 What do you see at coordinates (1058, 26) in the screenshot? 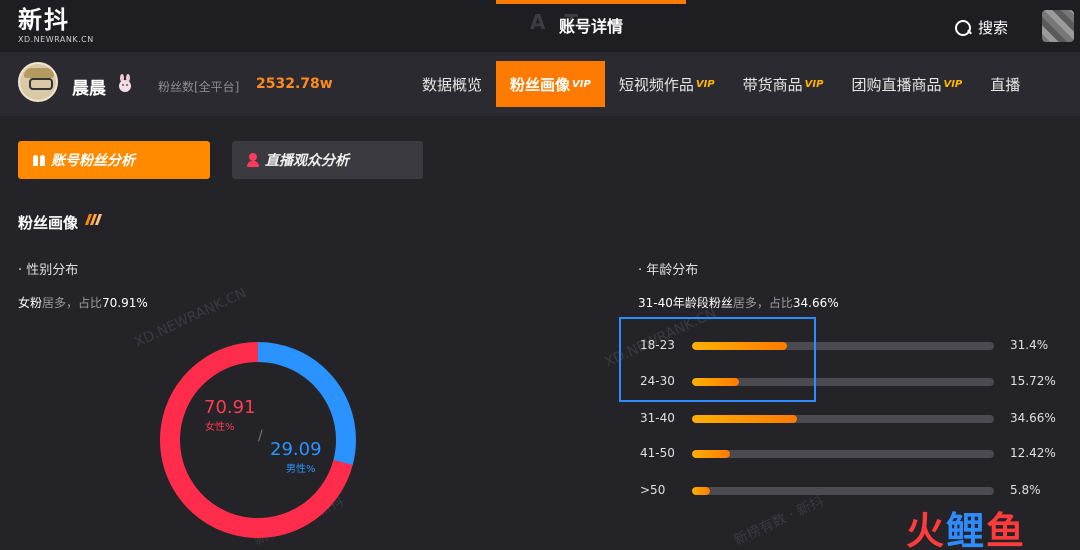
I see `user-avatar` at bounding box center [1058, 26].